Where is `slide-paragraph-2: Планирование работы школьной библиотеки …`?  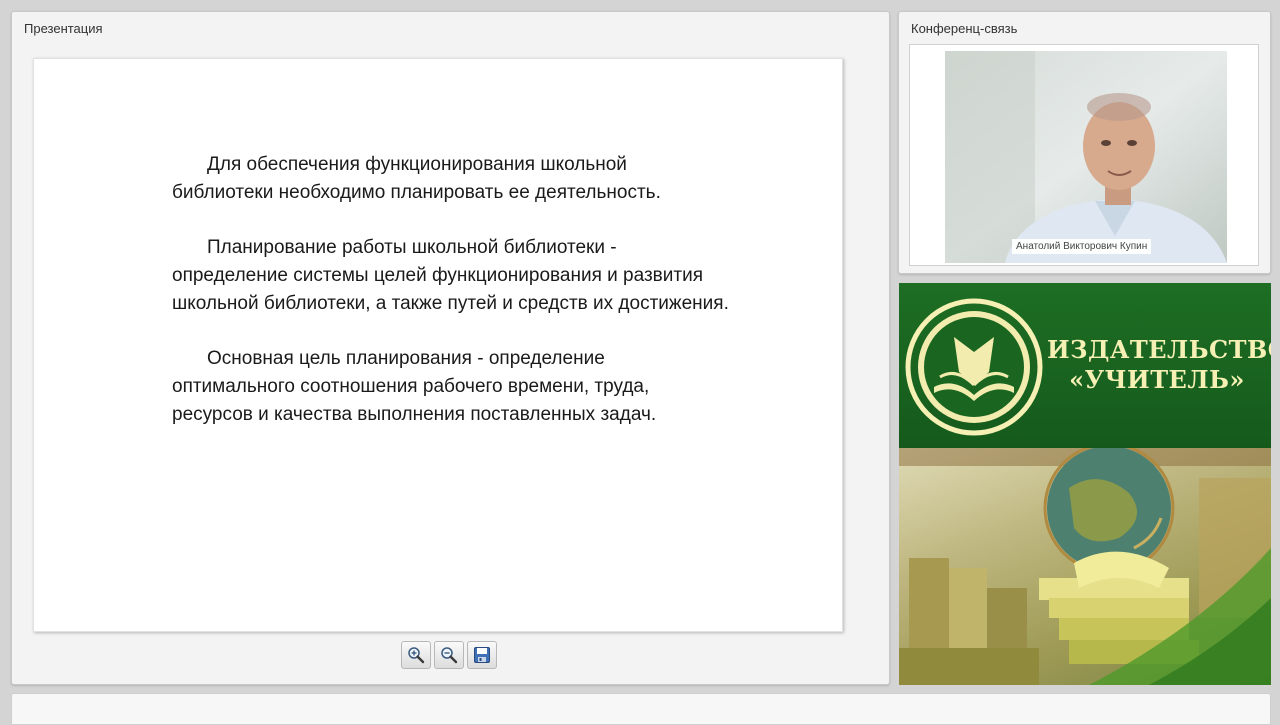
slide-paragraph-2: Планирование работы школьной библиотеки … is located at coordinates (450, 275).